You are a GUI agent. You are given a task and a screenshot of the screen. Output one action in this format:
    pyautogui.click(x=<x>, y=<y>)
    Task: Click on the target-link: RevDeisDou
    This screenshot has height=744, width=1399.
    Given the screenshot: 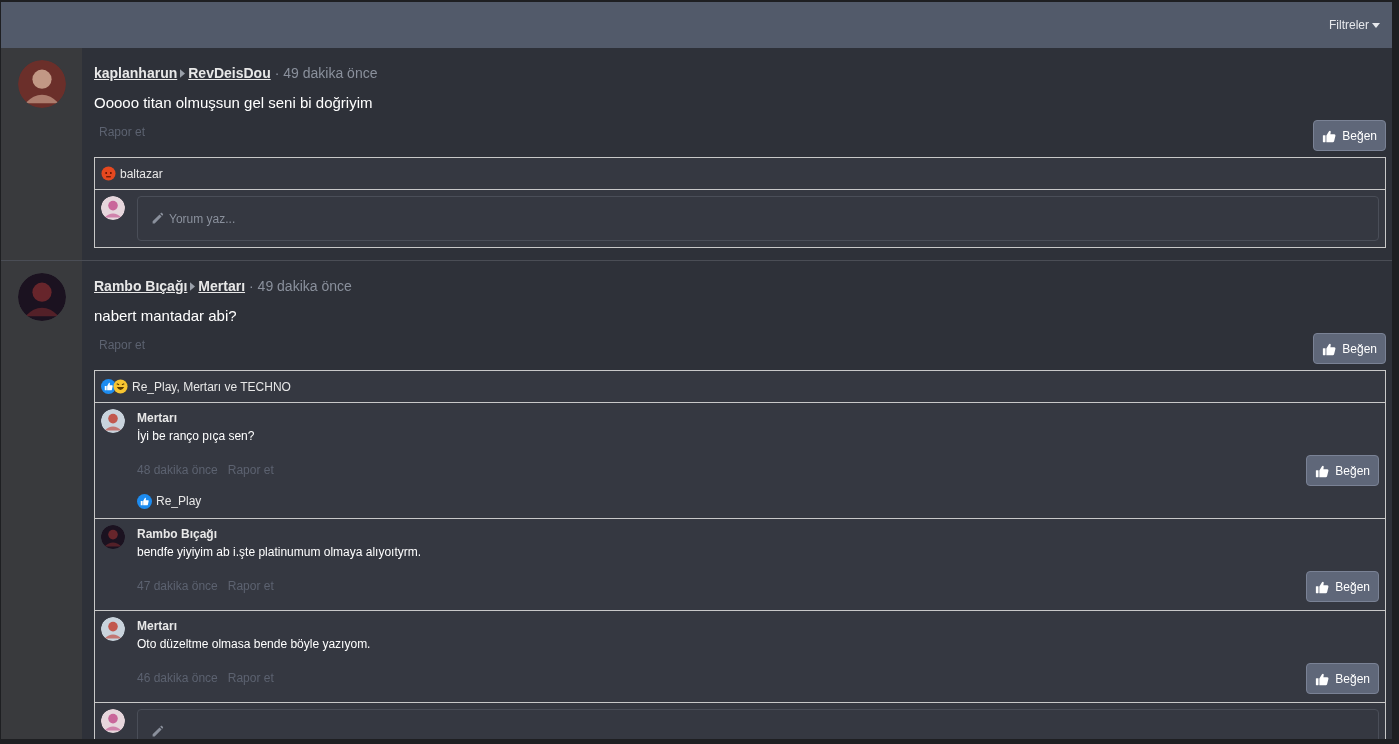 What is the action you would take?
    pyautogui.click(x=229, y=73)
    